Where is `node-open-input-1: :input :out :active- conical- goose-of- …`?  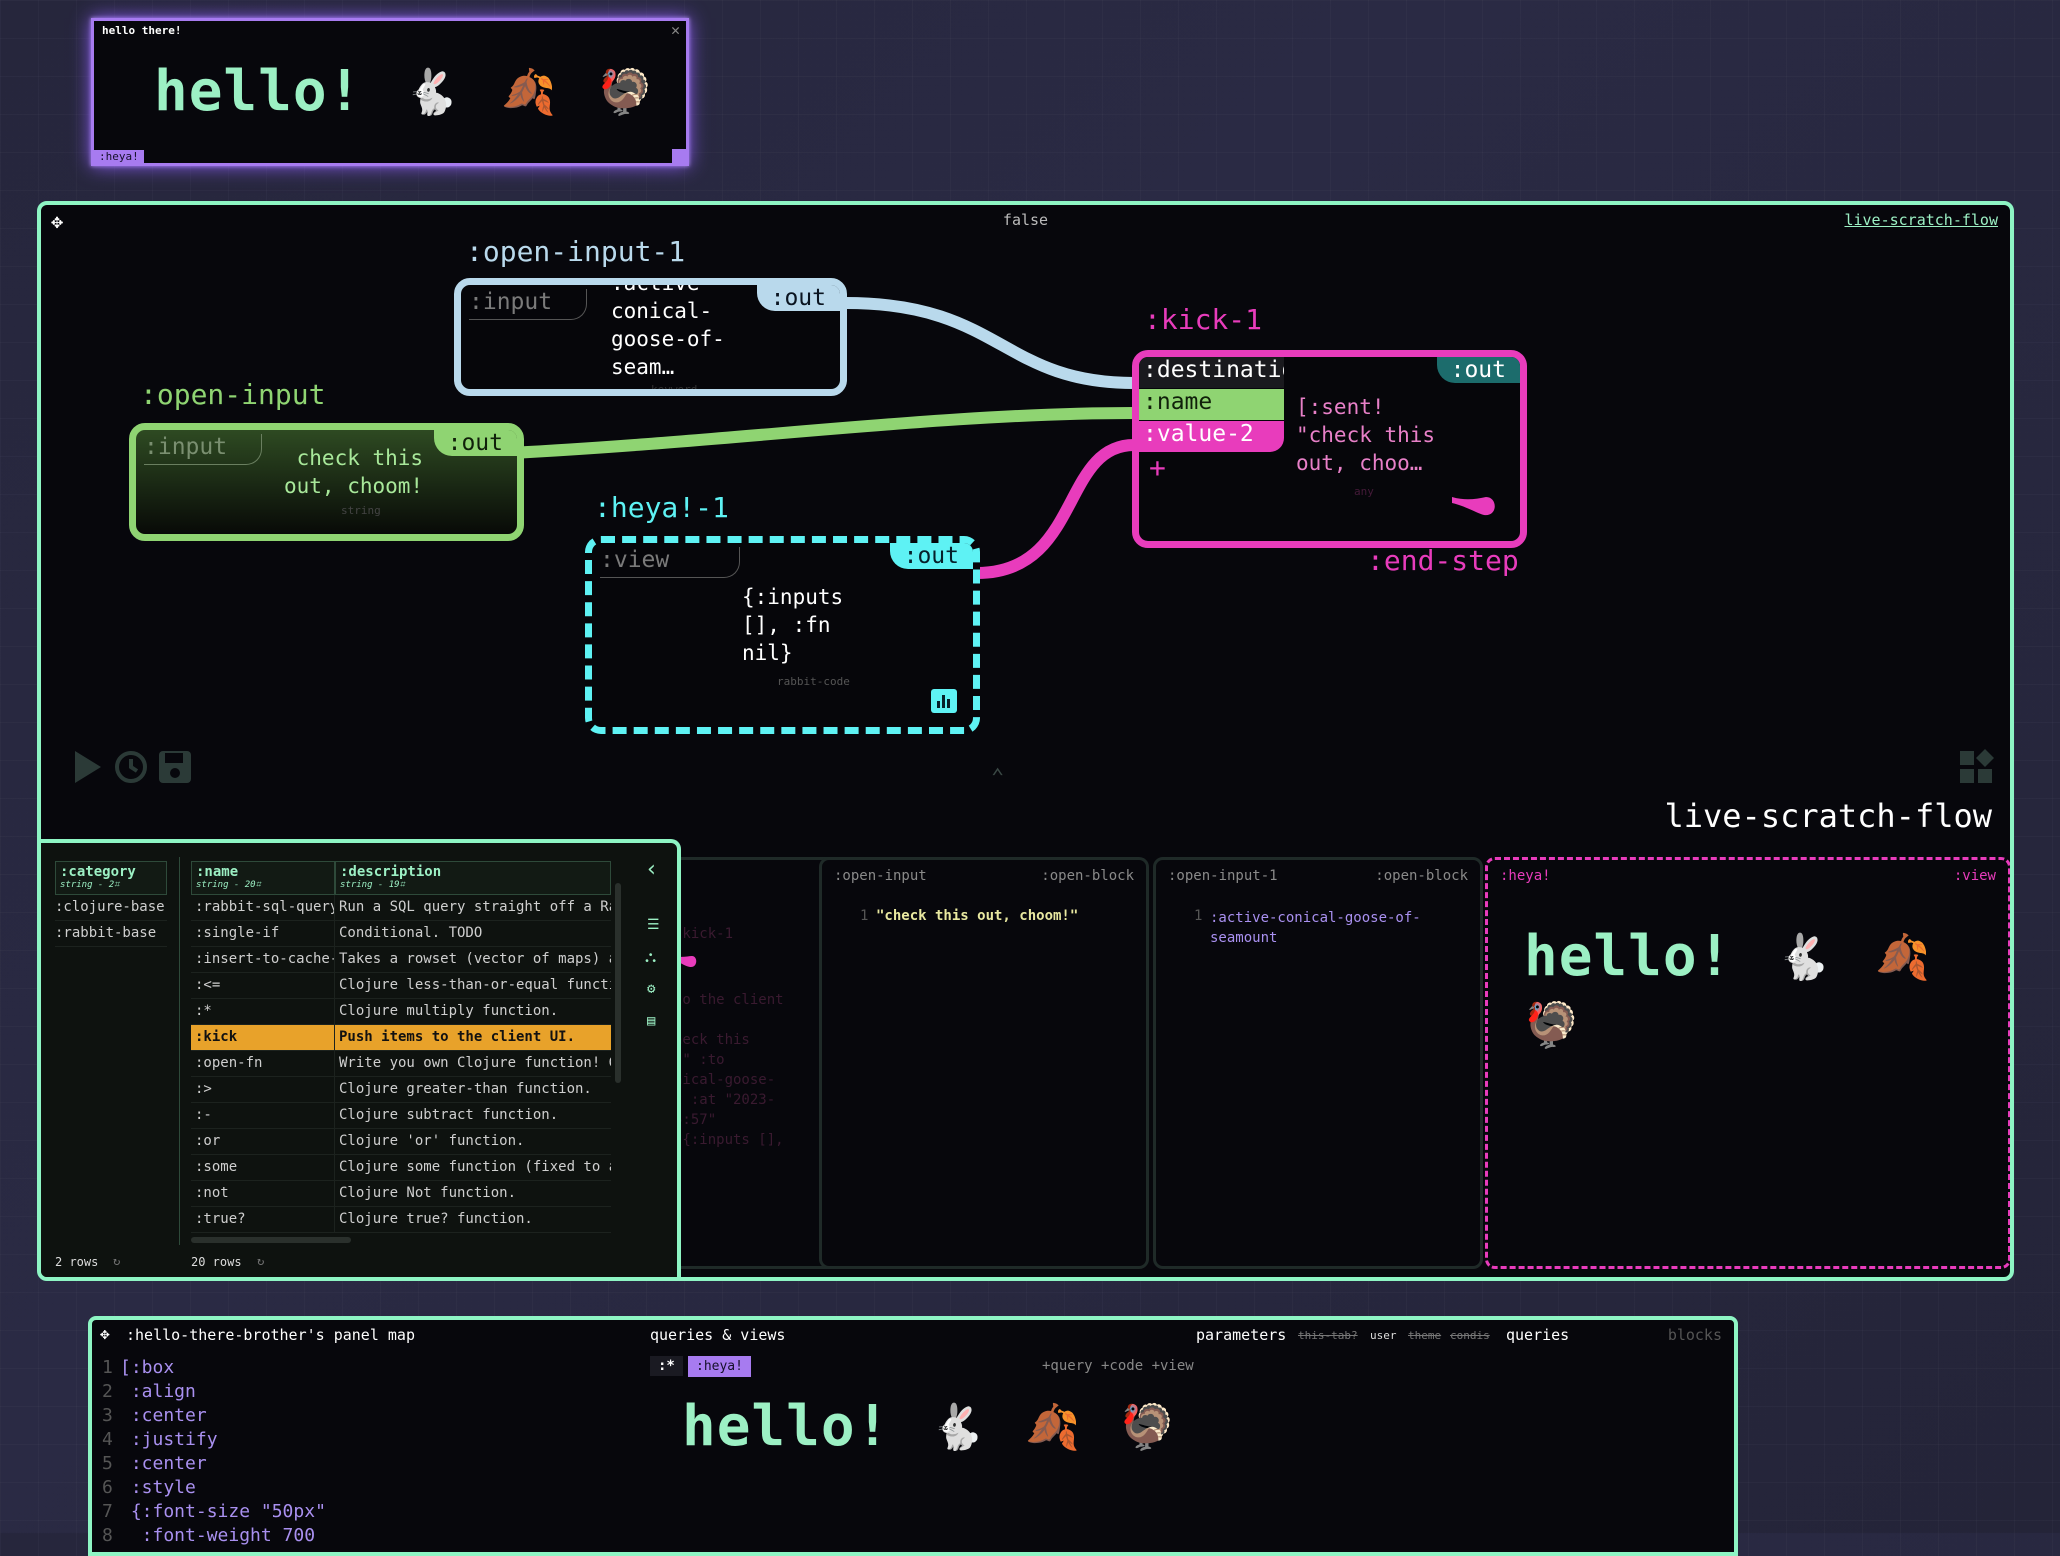
node-open-input-1: :input :out :active- conical- goose-of- … is located at coordinates (650, 337).